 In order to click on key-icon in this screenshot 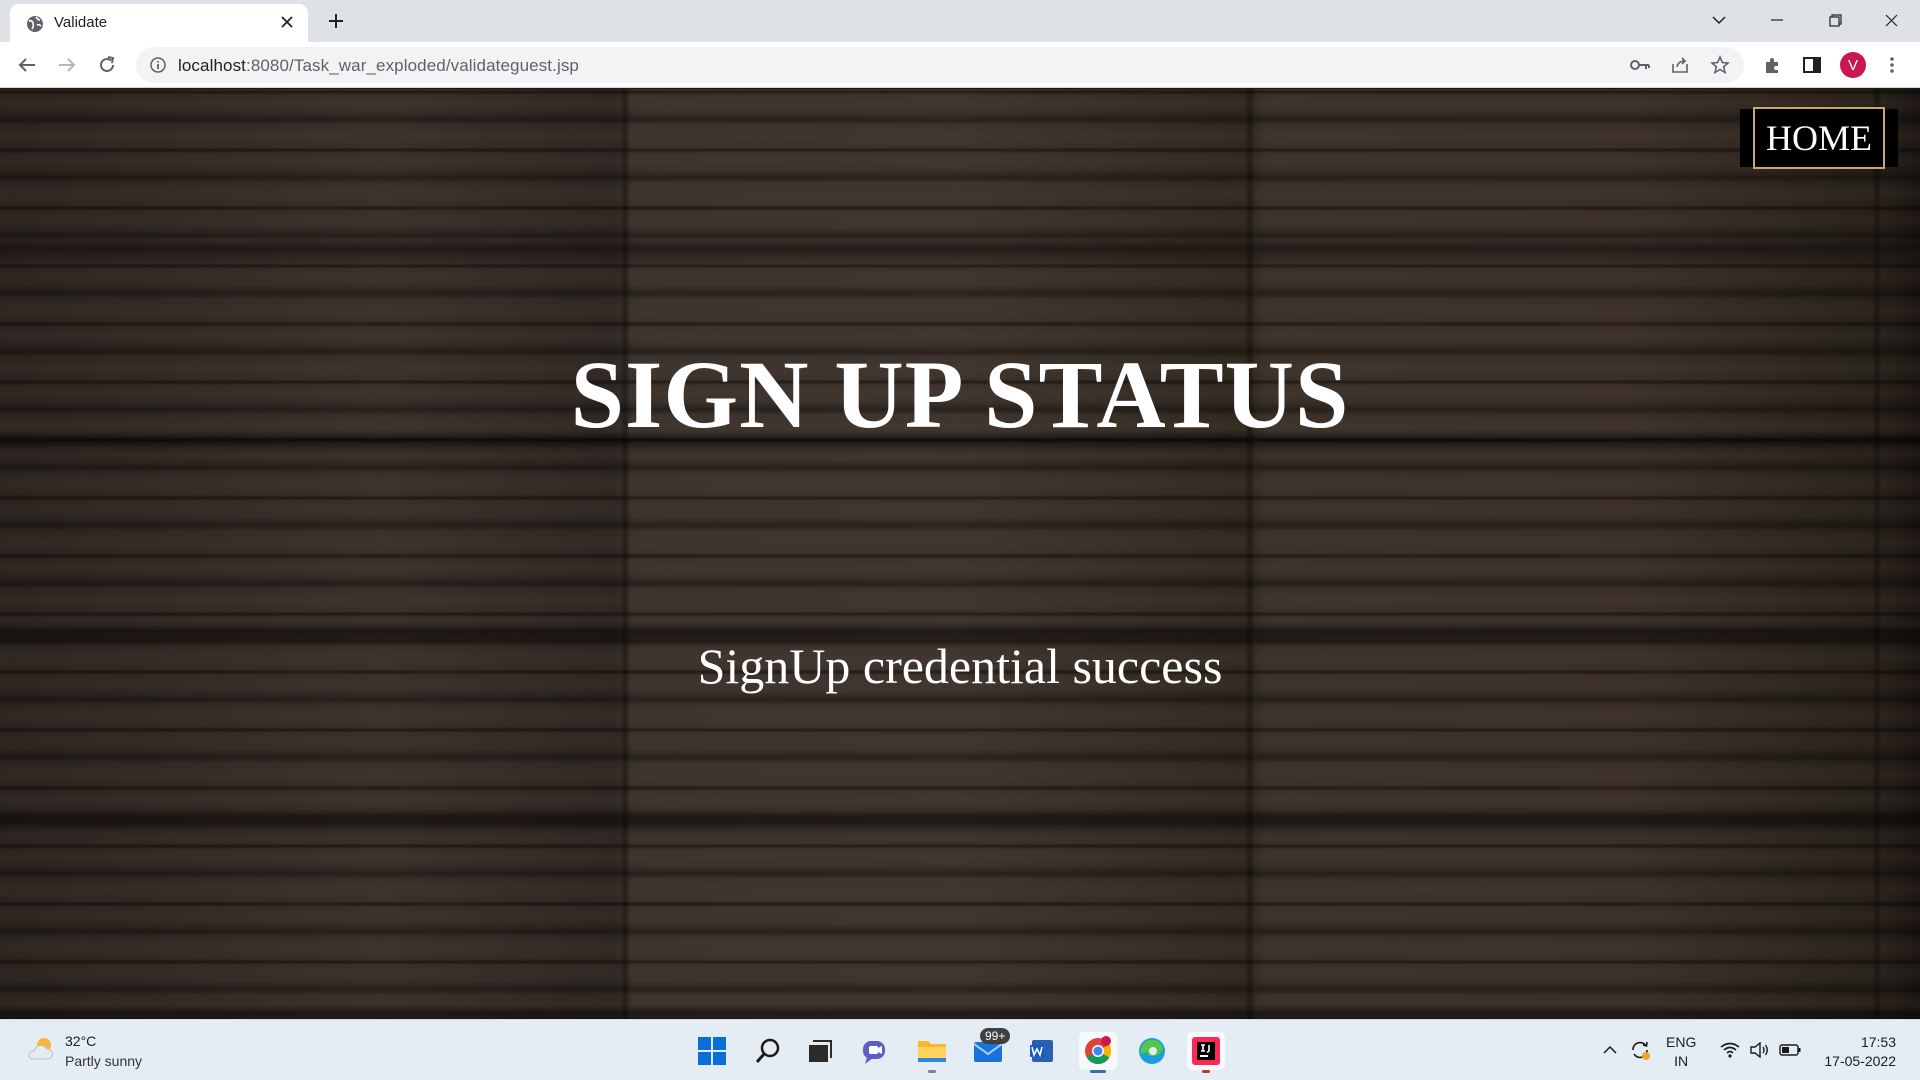, I will do `click(1640, 65)`.